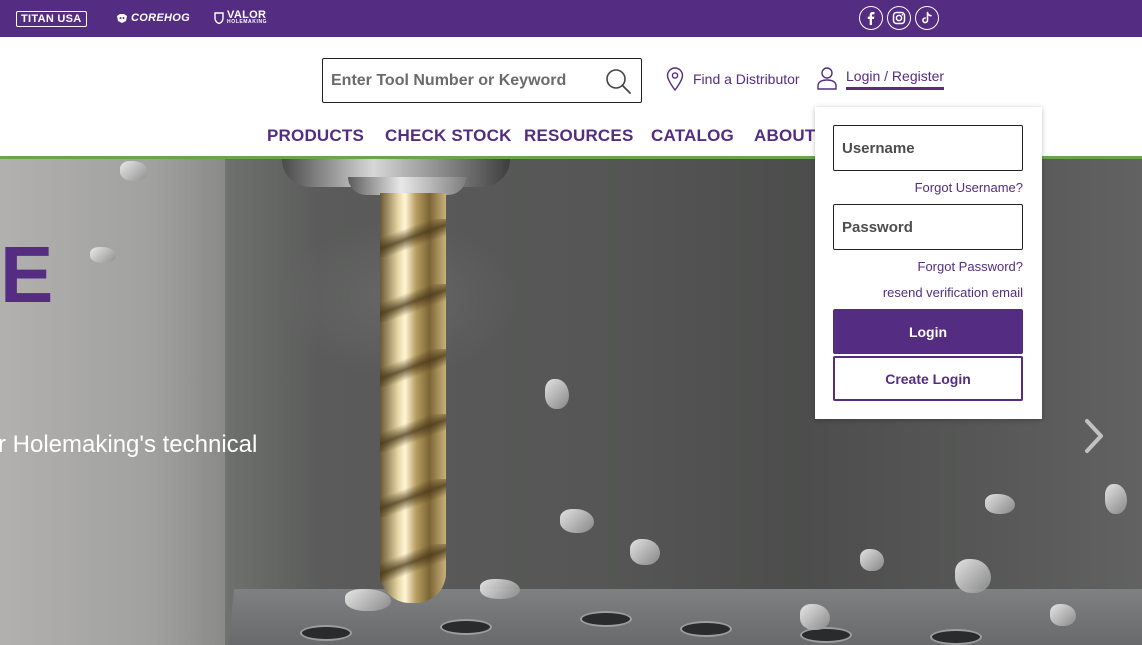 The height and width of the screenshot is (645, 1142). I want to click on tiktok-icon, so click(927, 17).